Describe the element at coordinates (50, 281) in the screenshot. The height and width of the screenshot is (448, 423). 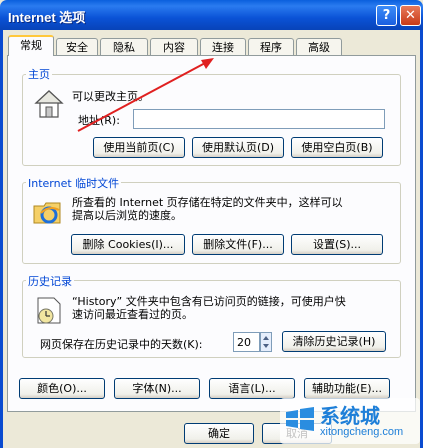
I see `history-group-label: 历史记录` at that location.